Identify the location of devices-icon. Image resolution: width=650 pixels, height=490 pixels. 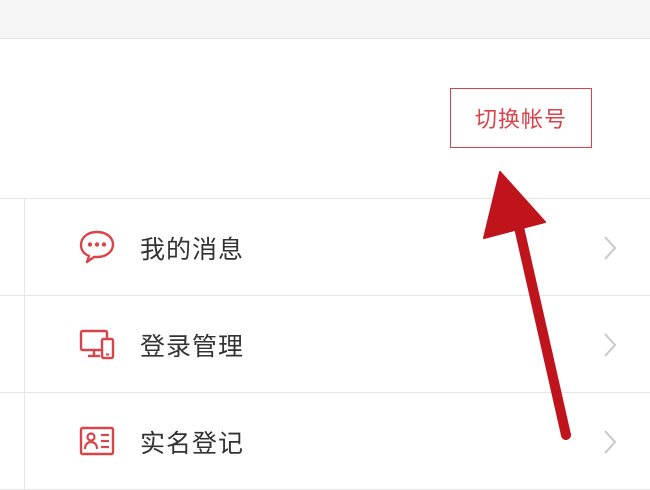
(97, 344).